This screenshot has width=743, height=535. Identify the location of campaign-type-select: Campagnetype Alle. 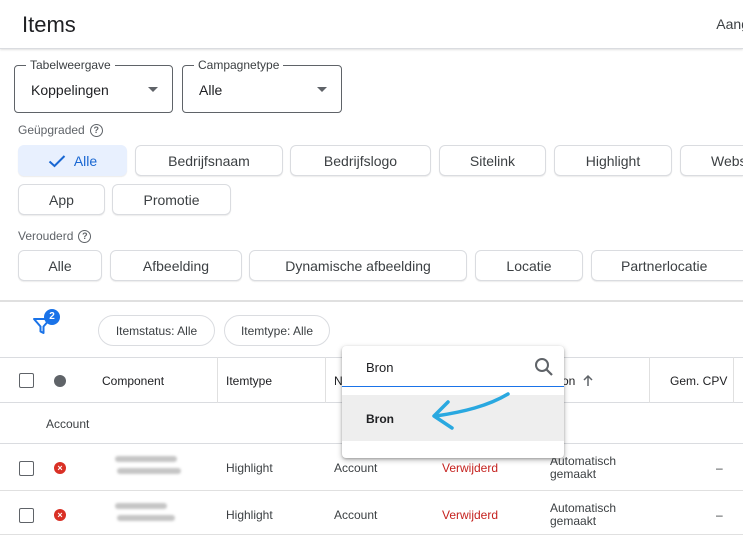
(262, 85).